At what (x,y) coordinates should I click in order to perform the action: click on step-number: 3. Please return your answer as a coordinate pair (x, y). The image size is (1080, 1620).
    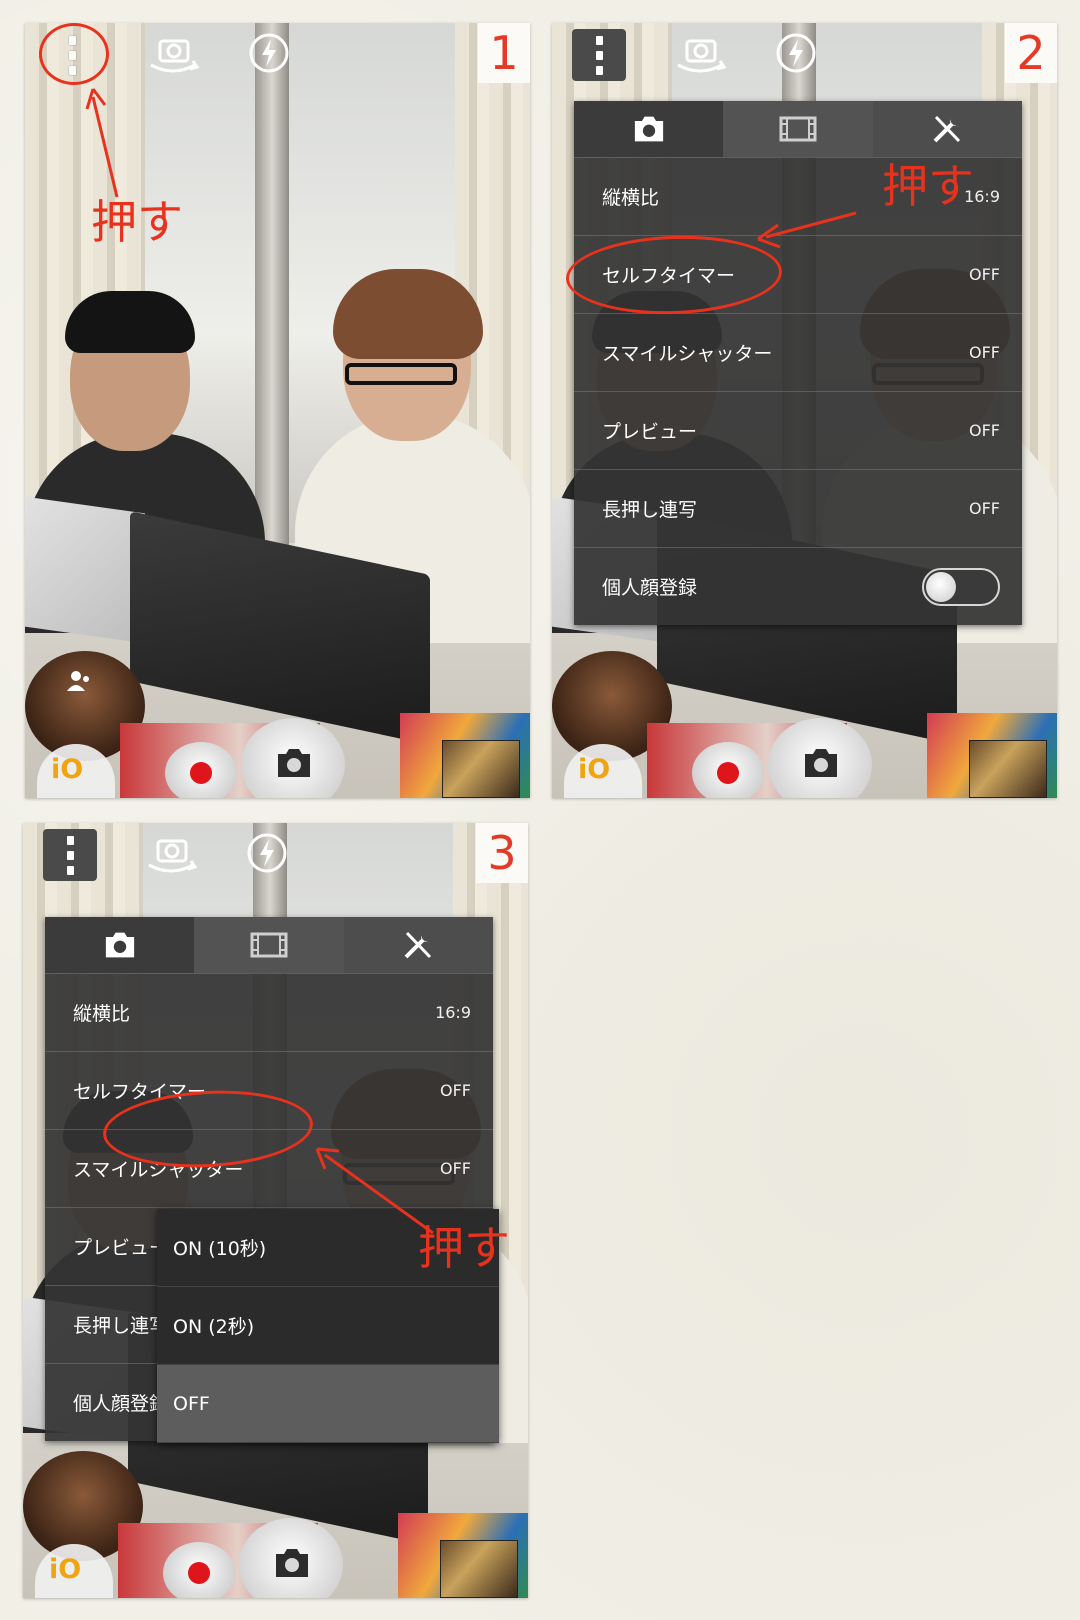
    Looking at the image, I should click on (502, 853).